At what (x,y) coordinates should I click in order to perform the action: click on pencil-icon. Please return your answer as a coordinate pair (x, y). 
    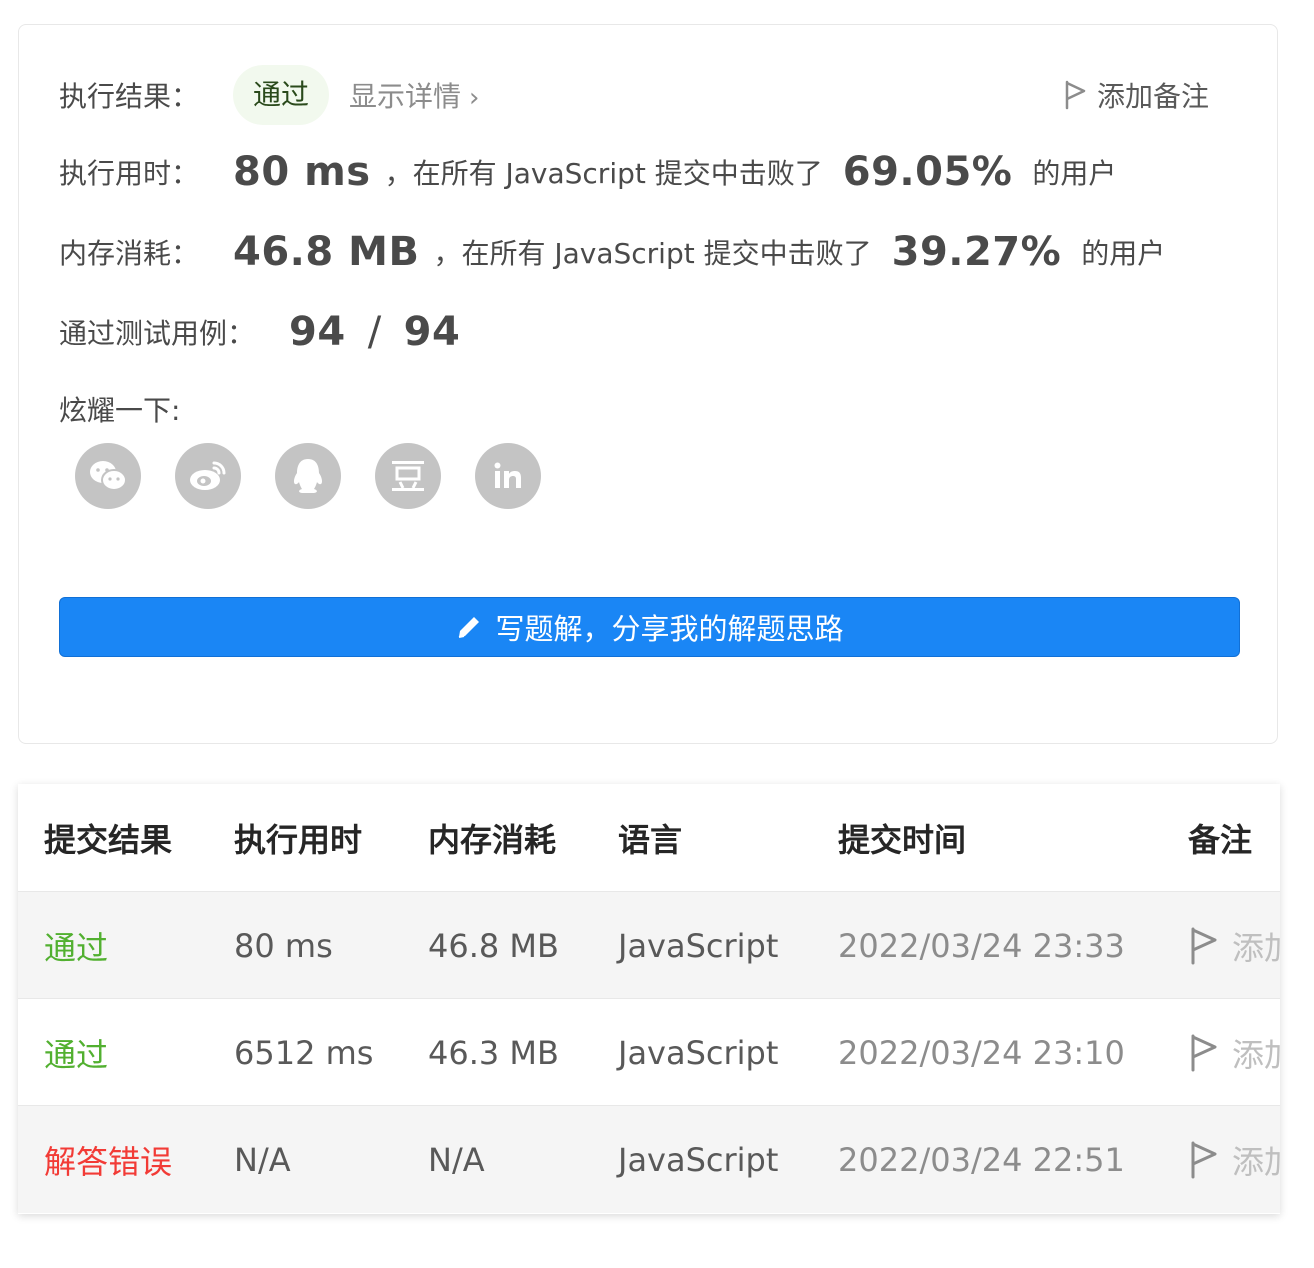
    Looking at the image, I should click on (469, 627).